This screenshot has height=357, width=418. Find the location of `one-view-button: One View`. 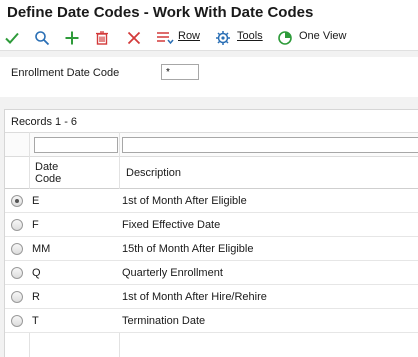

one-view-button: One View is located at coordinates (323, 36).